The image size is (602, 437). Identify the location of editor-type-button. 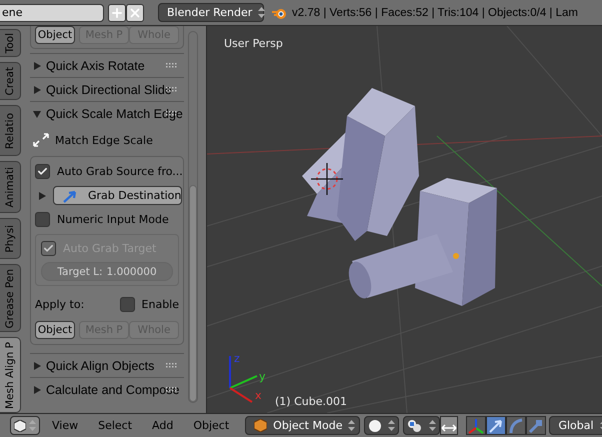
(25, 425).